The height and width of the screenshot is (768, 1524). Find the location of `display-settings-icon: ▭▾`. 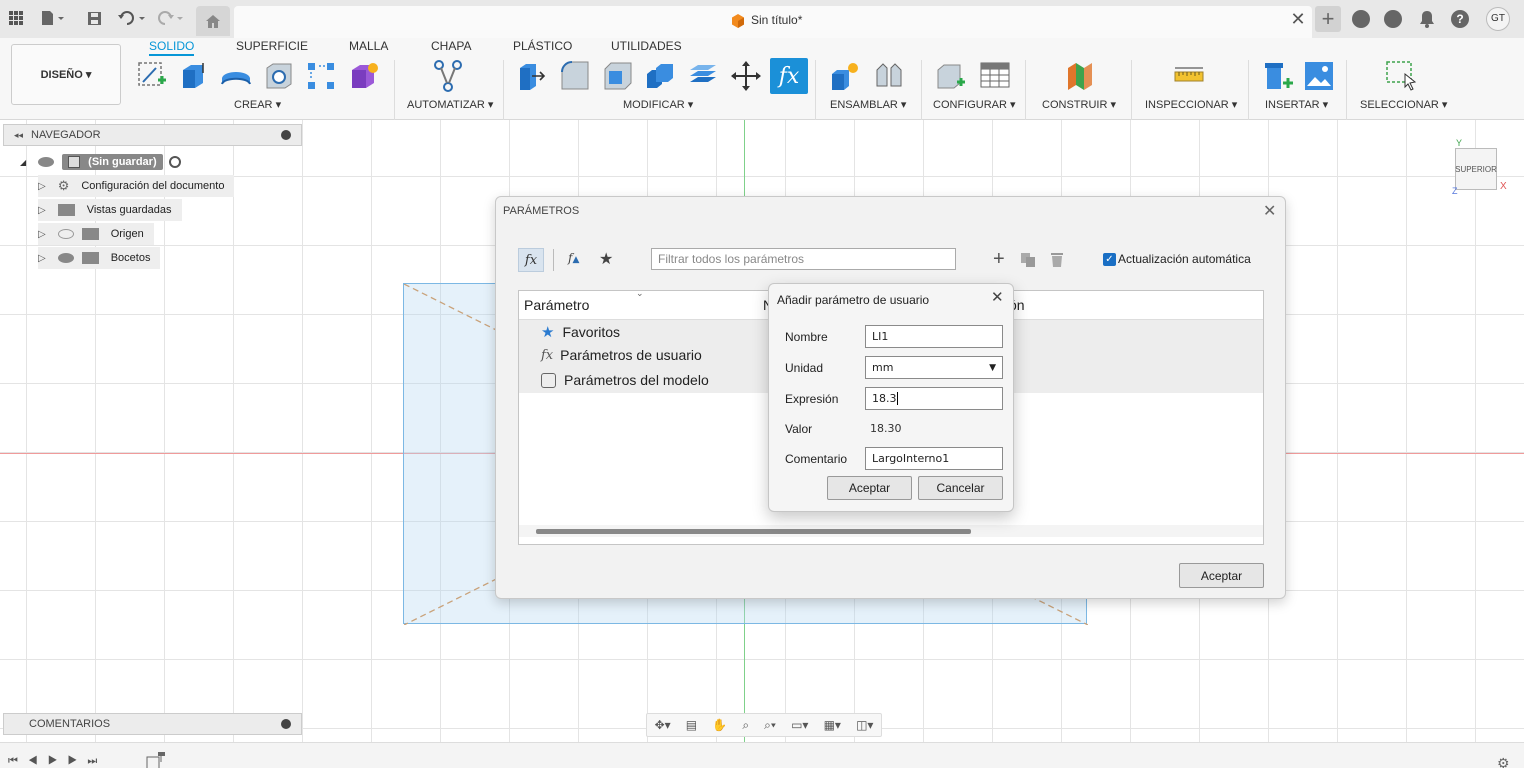

display-settings-icon: ▭▾ is located at coordinates (799, 725).